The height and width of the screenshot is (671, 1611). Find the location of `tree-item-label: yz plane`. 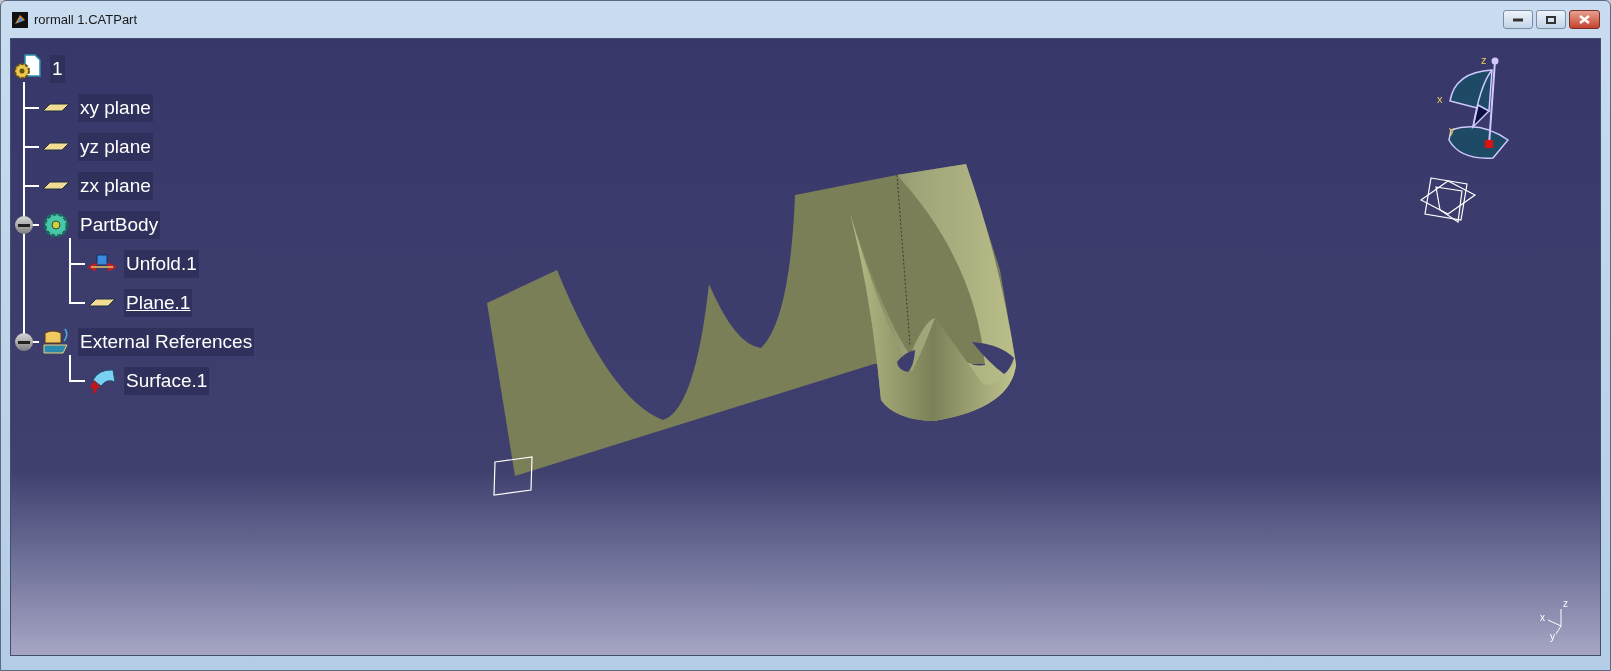

tree-item-label: yz plane is located at coordinates (115, 146).